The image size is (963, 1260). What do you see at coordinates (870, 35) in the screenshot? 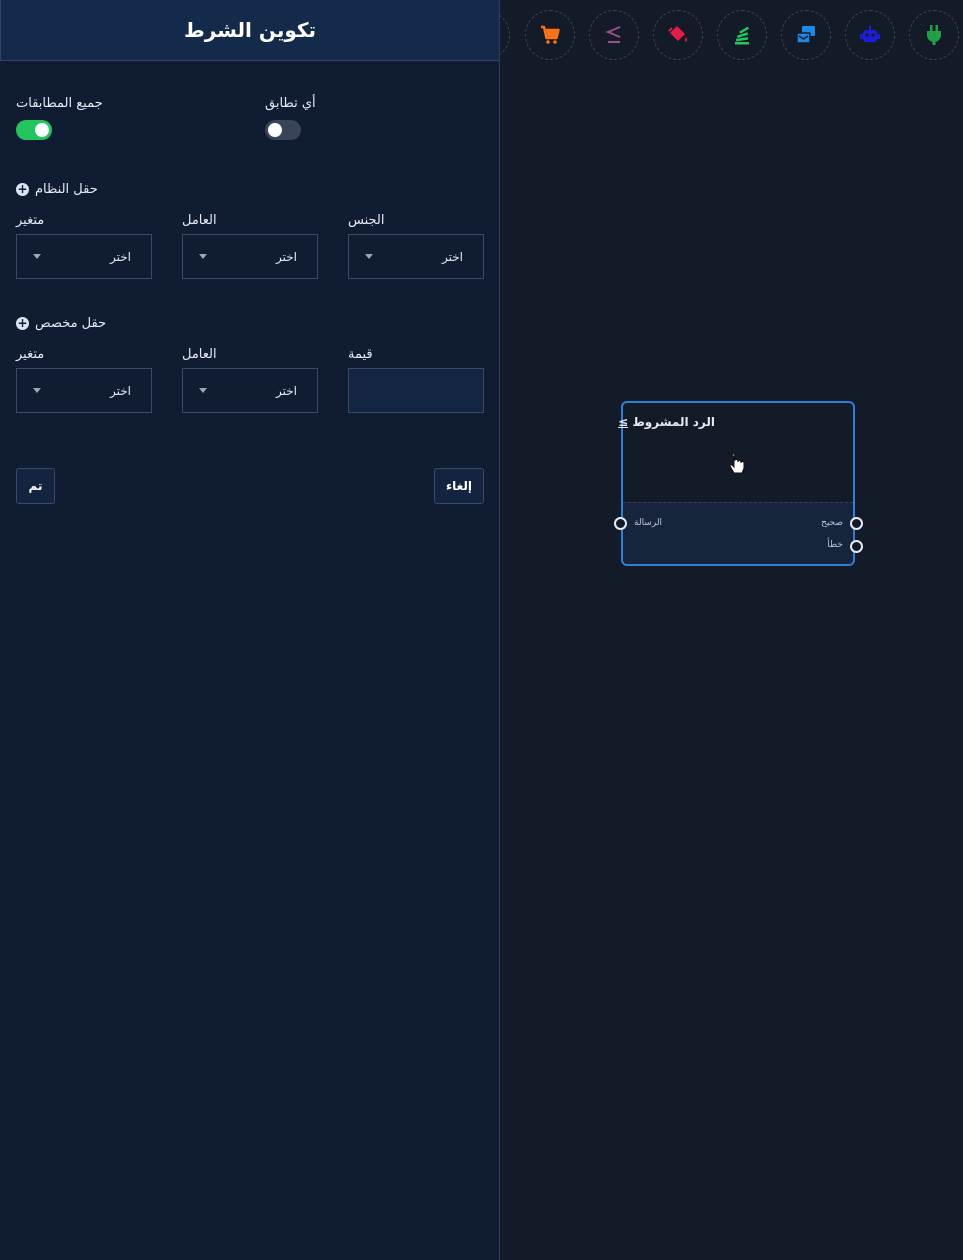
I see `robot-icon` at bounding box center [870, 35].